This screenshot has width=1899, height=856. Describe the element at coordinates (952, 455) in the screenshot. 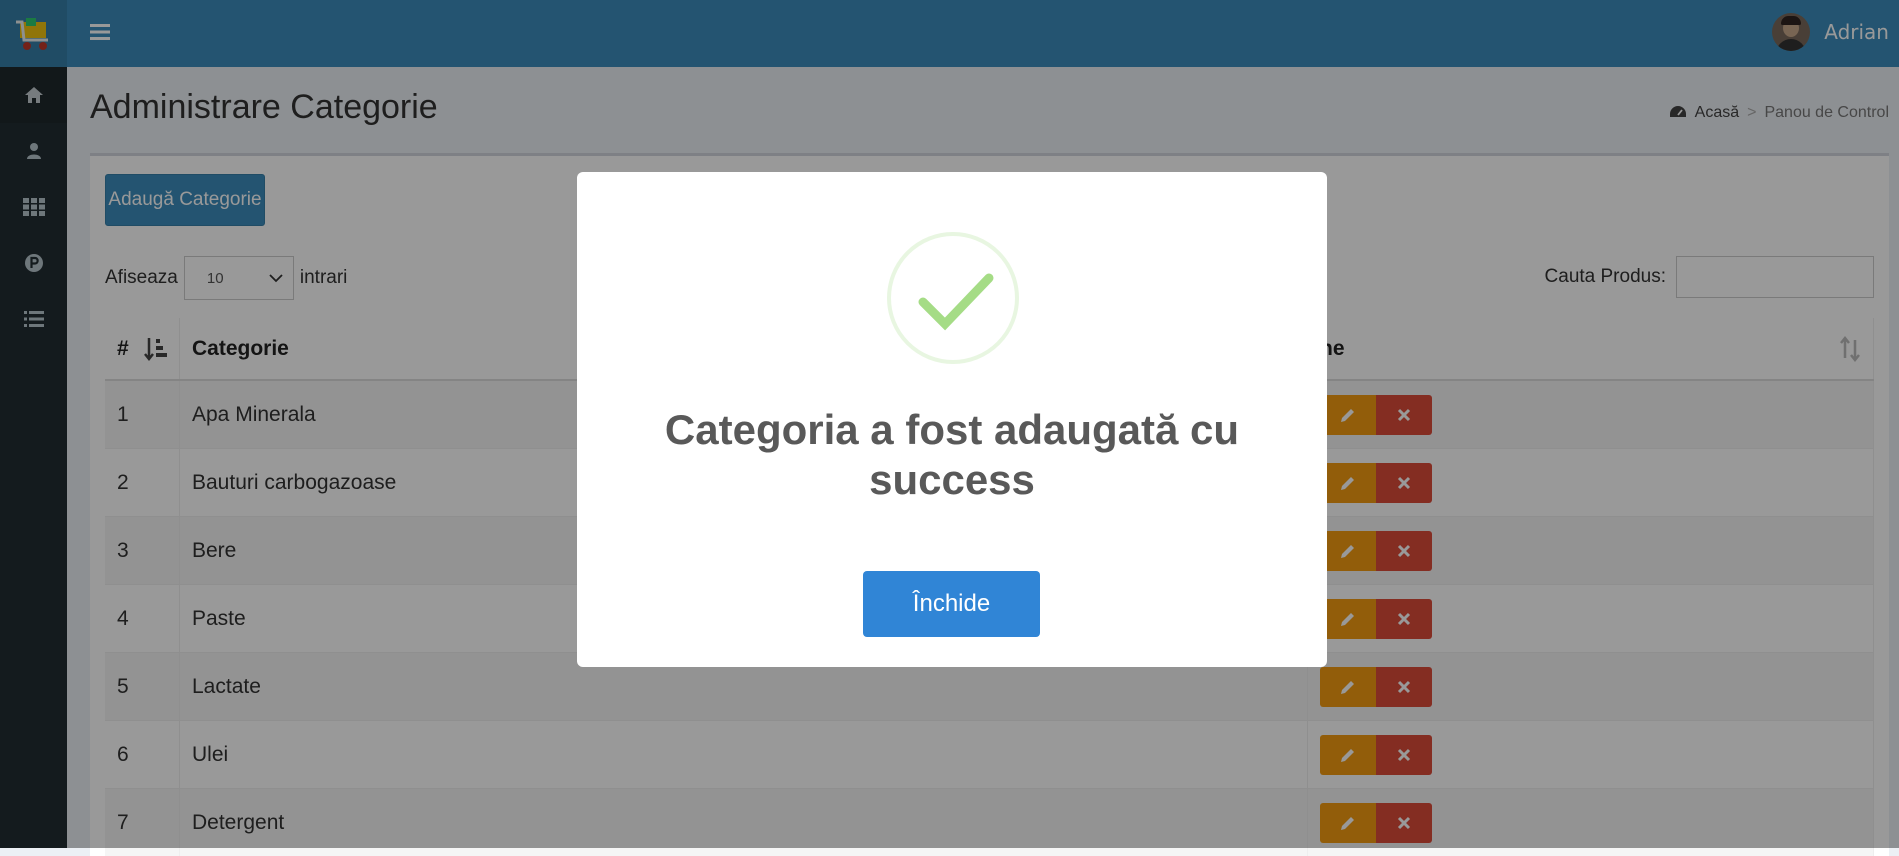

I see `dialog-title: Categoria a fost adaugată cu success` at that location.